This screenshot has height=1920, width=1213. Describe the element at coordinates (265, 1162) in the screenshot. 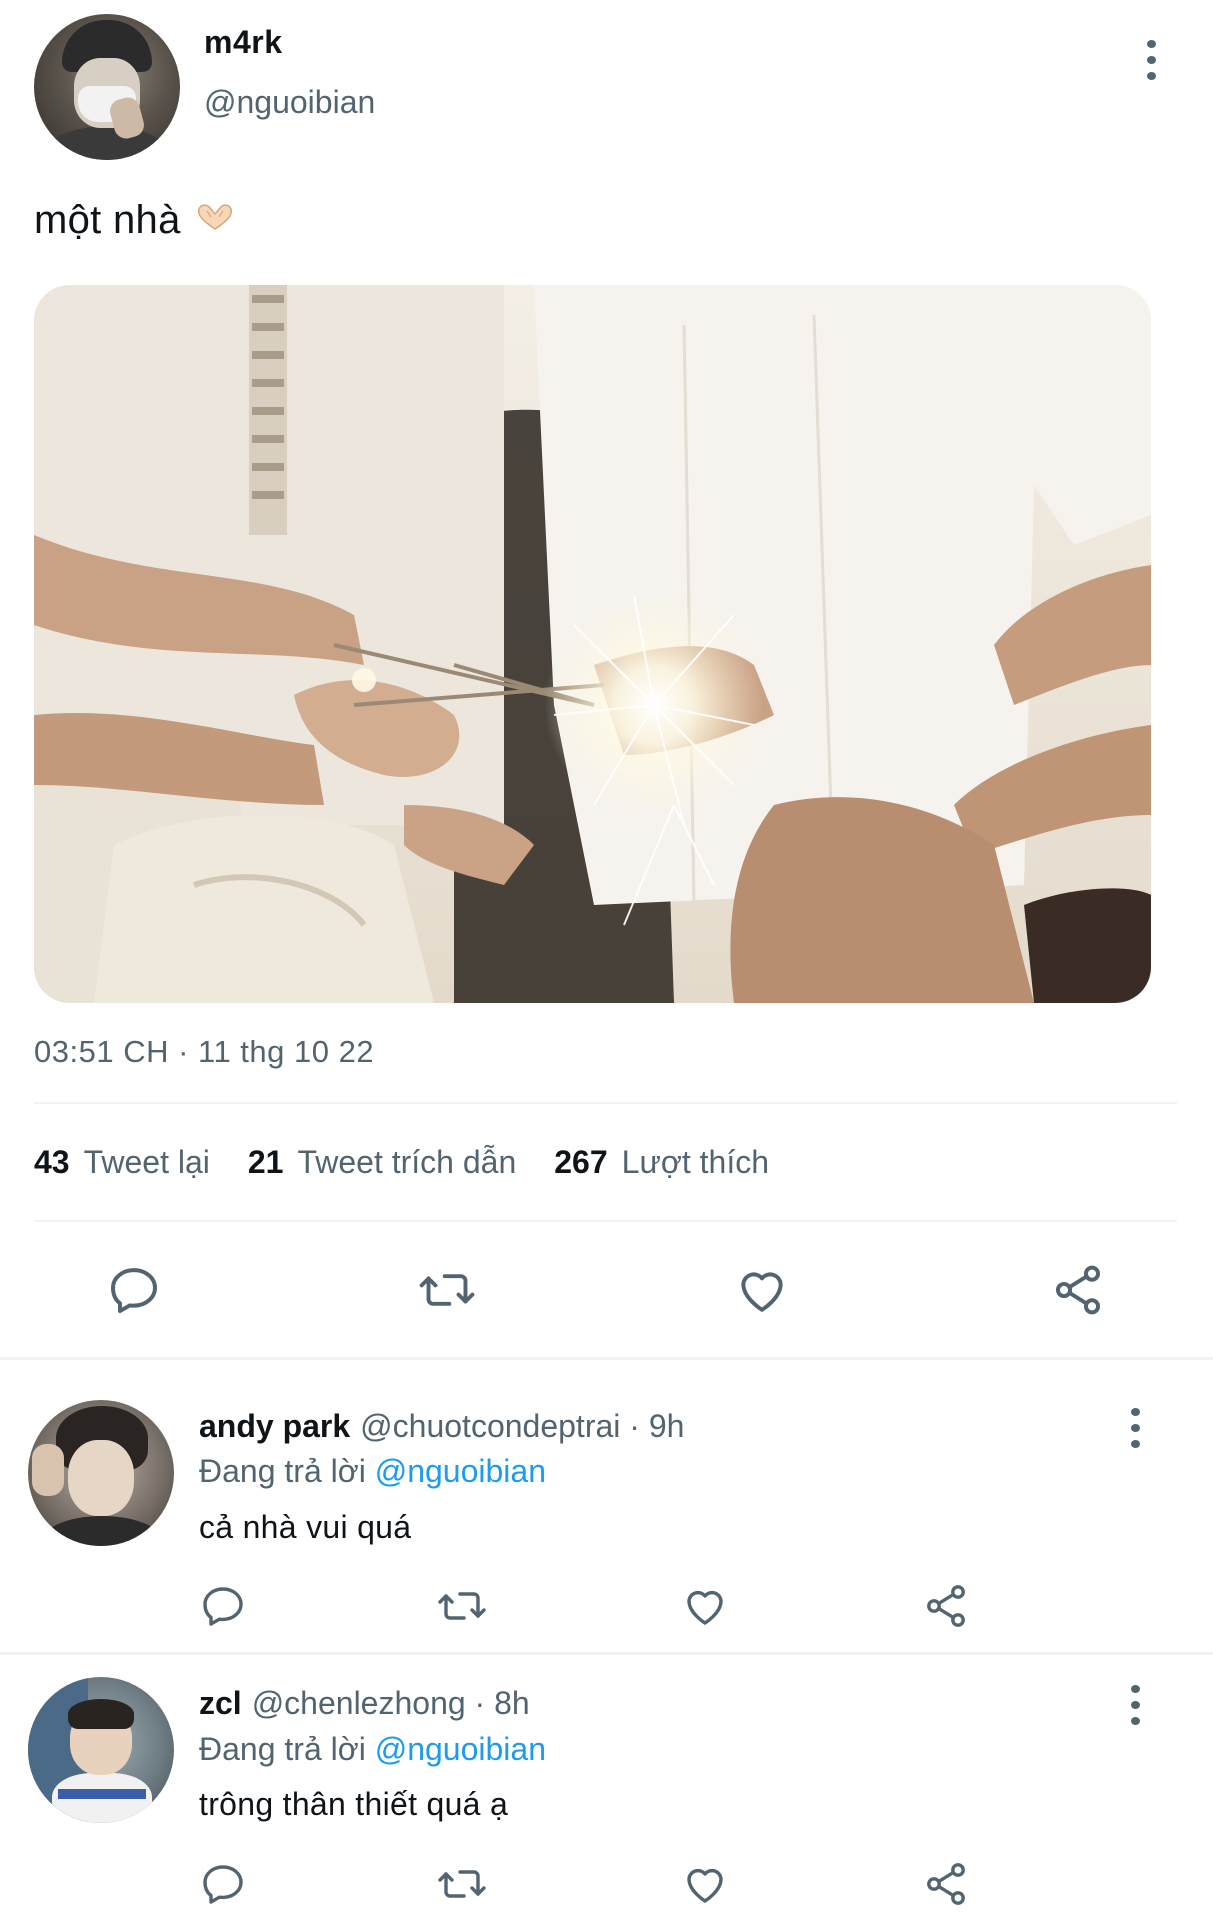

I see `quote-tweets-count: 21` at that location.